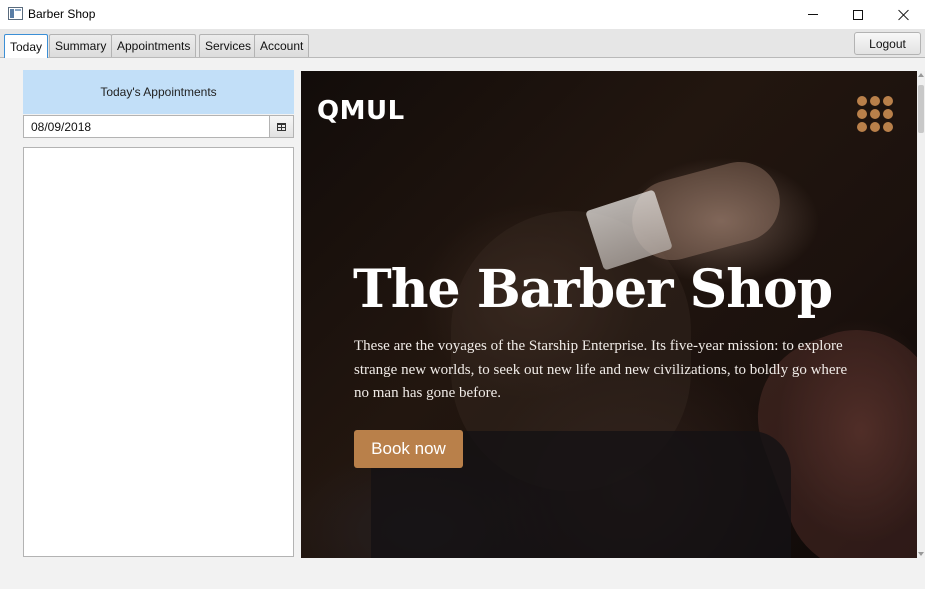 The height and width of the screenshot is (589, 925). What do you see at coordinates (361, 111) in the screenshot?
I see `site-logo: QMUL` at bounding box center [361, 111].